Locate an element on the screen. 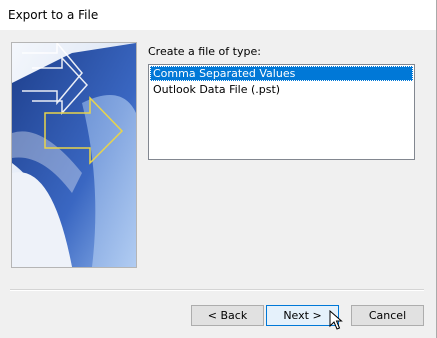  list-item-pst: Outlook Data File (.pst) is located at coordinates (281, 89).